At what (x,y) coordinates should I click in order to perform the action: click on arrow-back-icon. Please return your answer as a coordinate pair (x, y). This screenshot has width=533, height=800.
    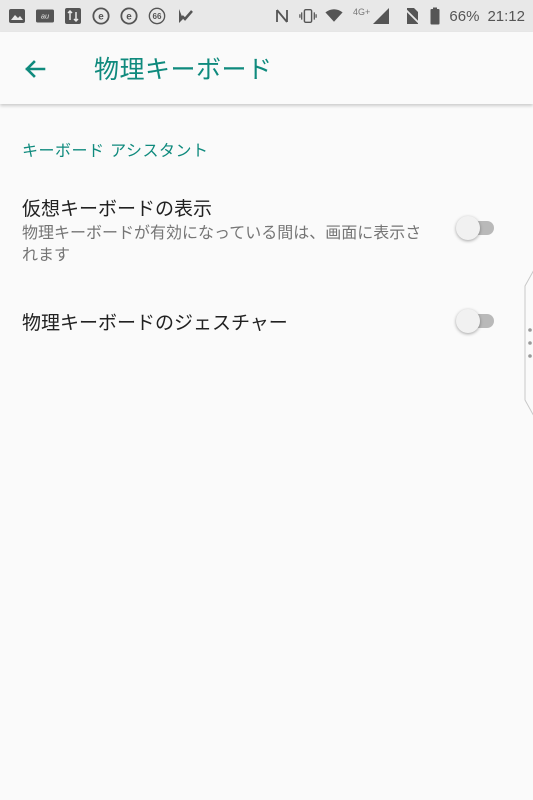
    Looking at the image, I should click on (35, 69).